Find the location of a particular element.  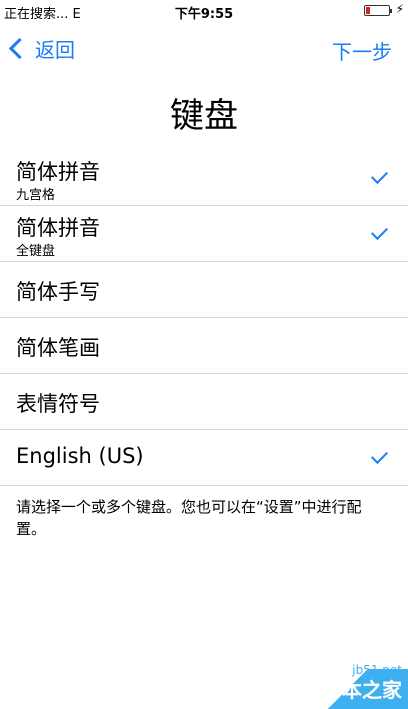

keyboard-sublabel: 全键盘 is located at coordinates (36, 251).